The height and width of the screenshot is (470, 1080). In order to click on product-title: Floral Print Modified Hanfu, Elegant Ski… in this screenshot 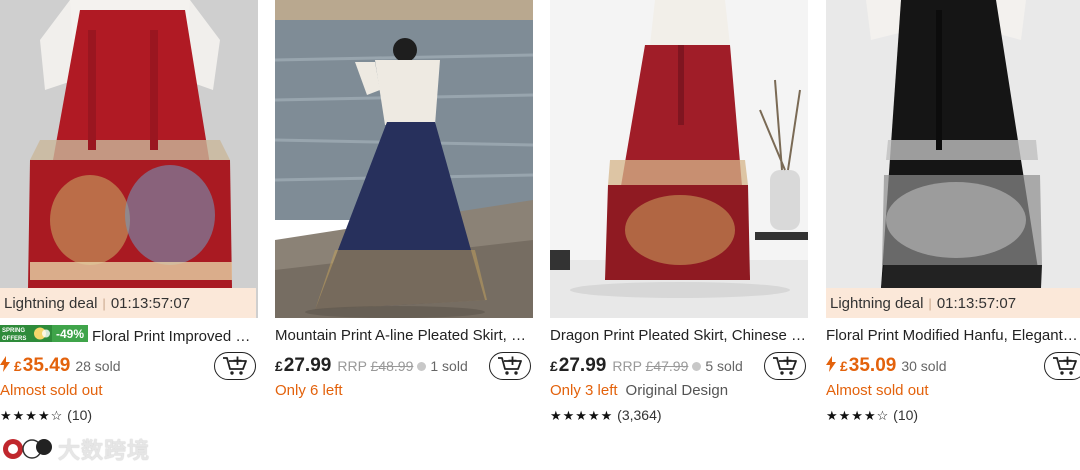, I will do `click(953, 336)`.